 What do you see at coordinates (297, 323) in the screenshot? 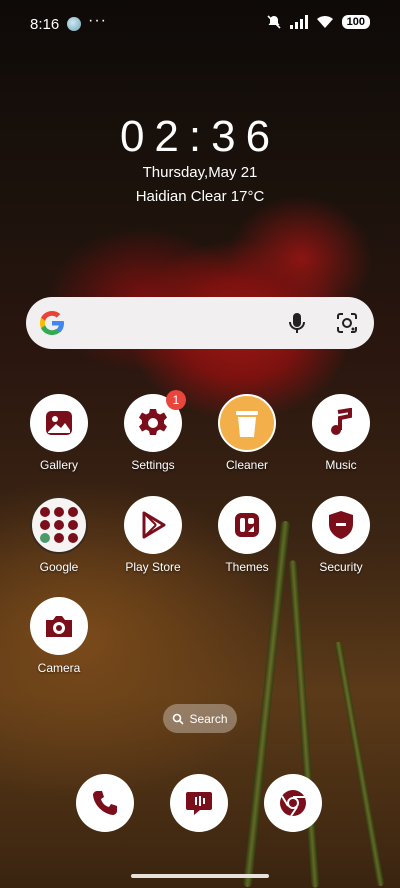
I see `microphone-icon` at bounding box center [297, 323].